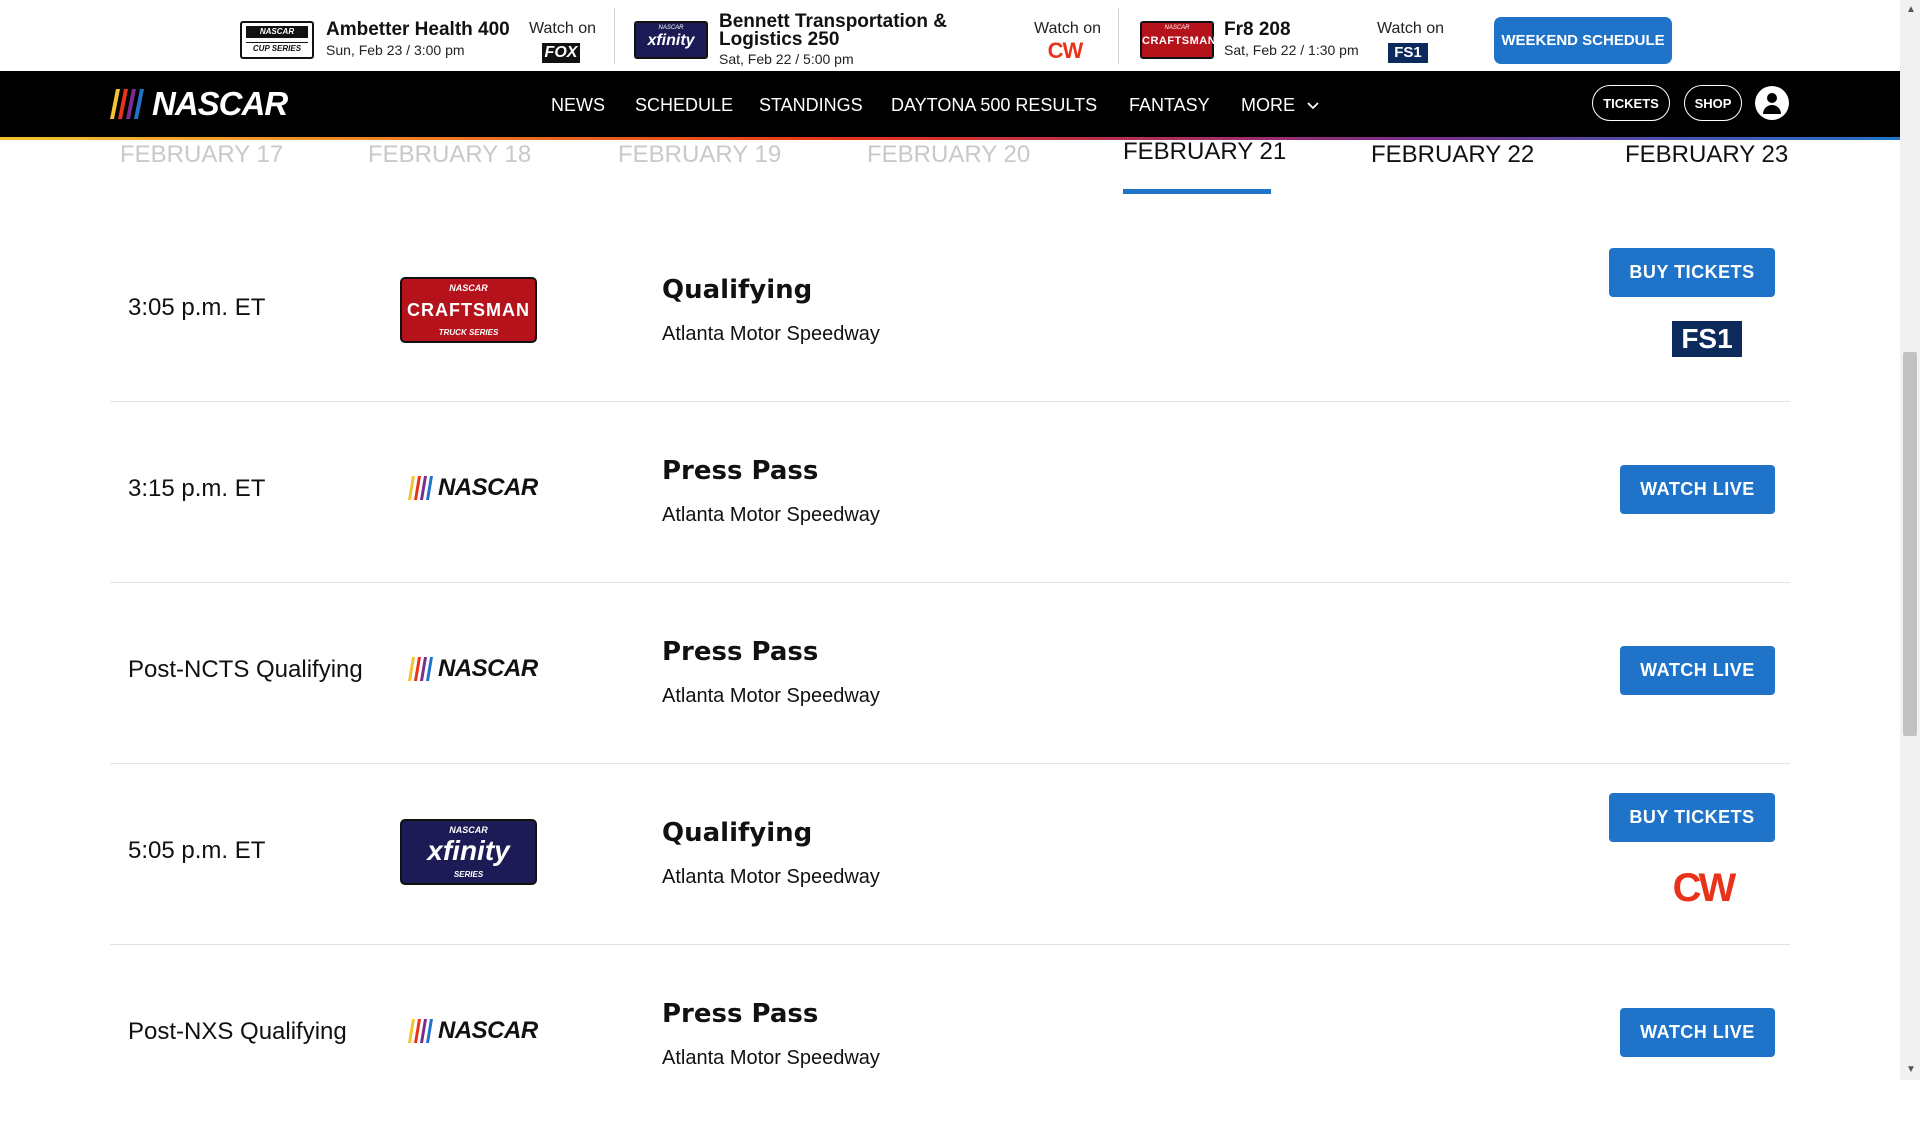  Describe the element at coordinates (1713, 103) in the screenshot. I see `shop-button: SHOP` at that location.